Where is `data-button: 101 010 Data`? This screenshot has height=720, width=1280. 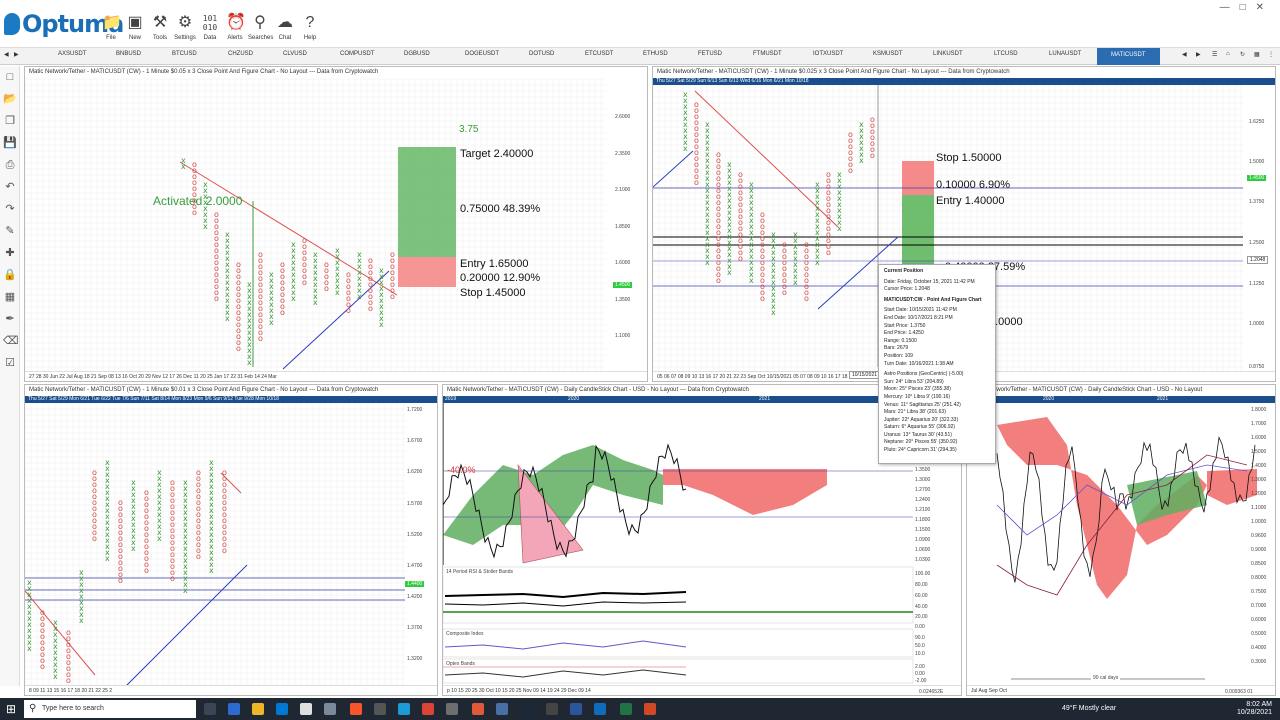 data-button: 101 010 Data is located at coordinates (210, 27).